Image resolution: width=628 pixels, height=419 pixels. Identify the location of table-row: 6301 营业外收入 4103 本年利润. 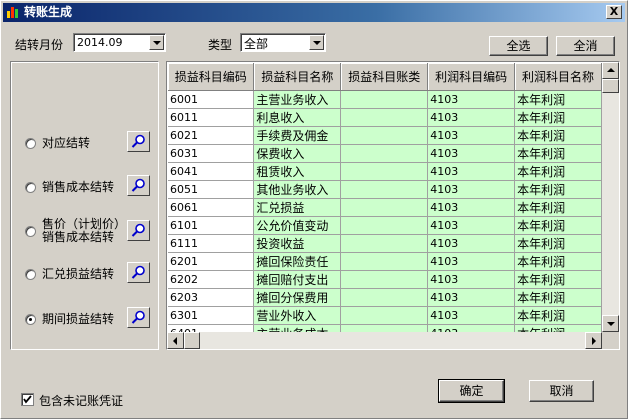
(385, 315).